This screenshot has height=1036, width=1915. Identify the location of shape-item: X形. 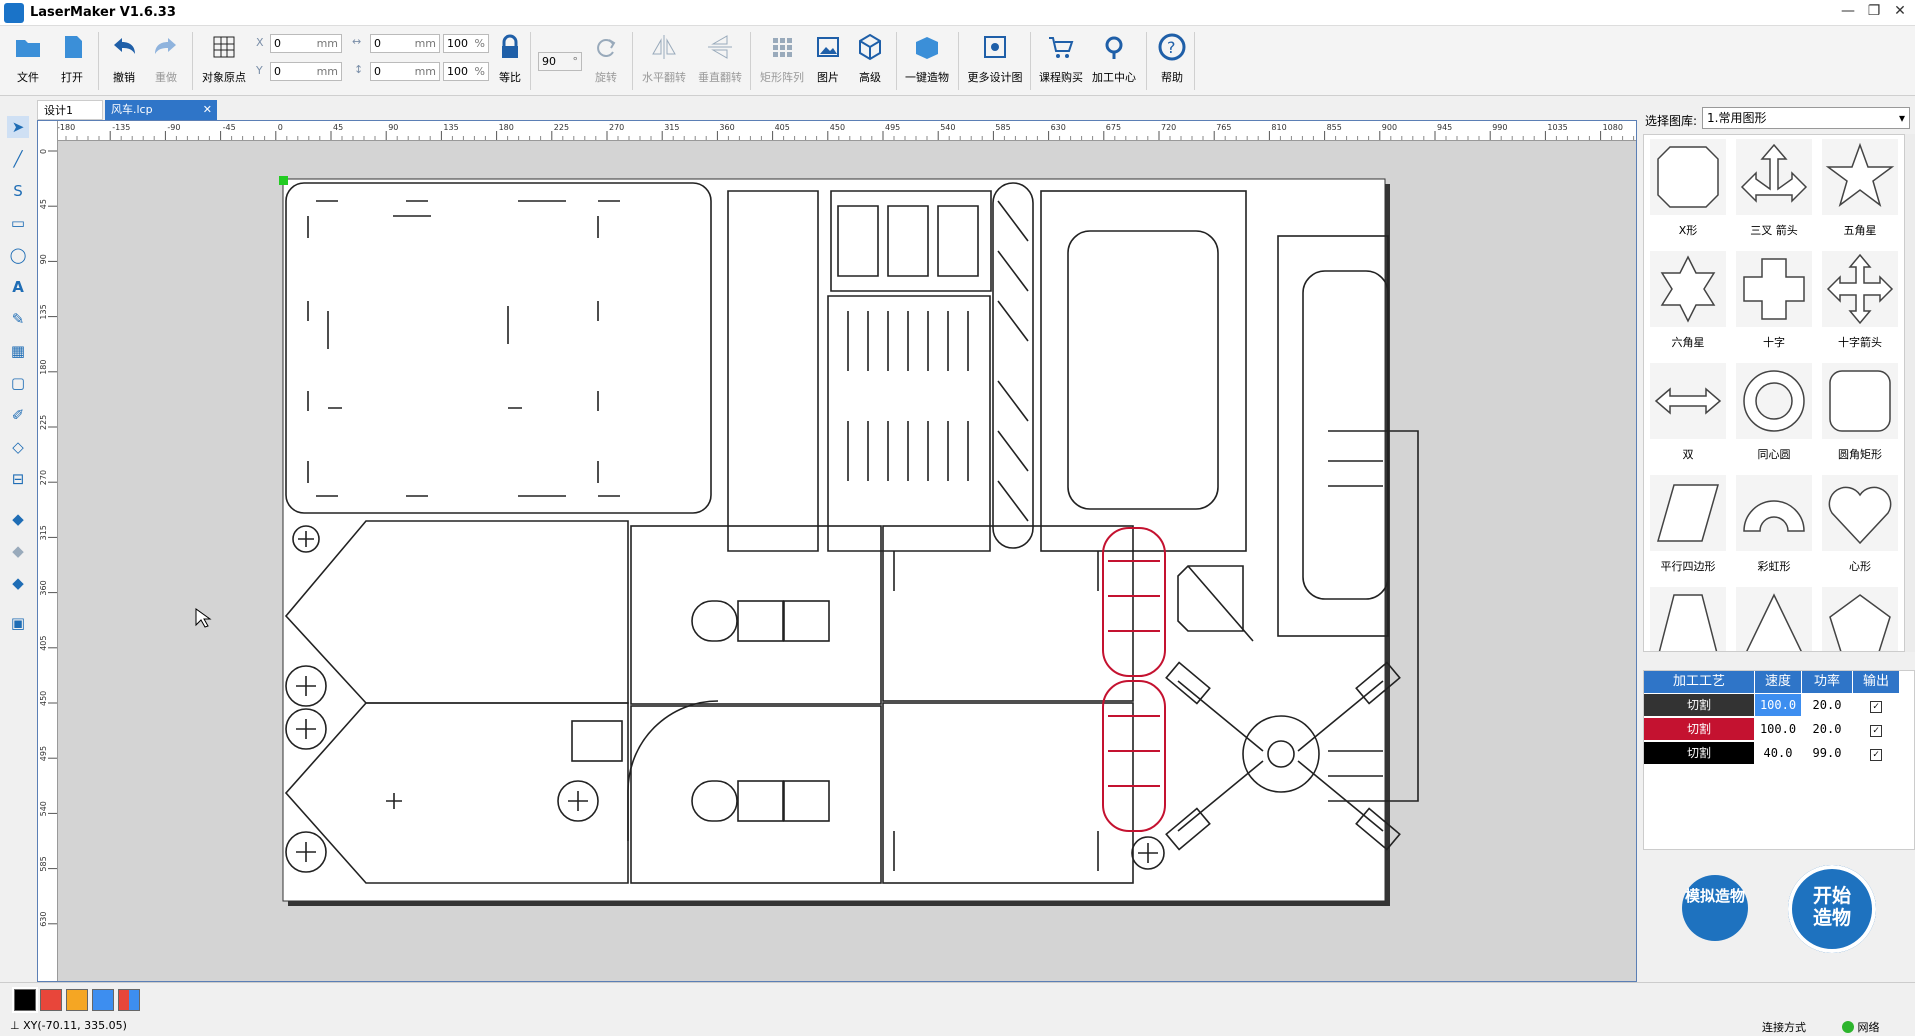
(1688, 188).